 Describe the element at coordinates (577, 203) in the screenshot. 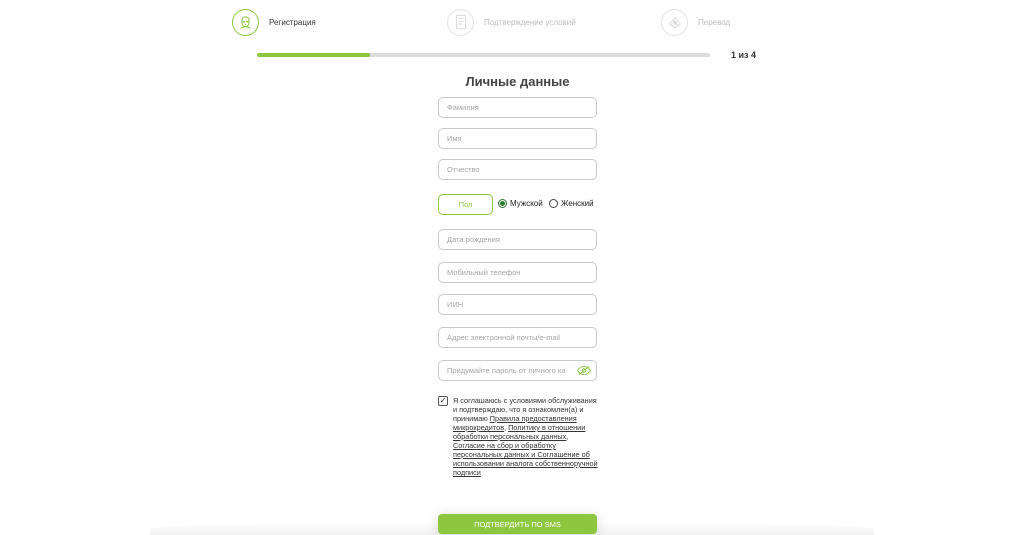

I see `gender-female-label: Женский` at that location.